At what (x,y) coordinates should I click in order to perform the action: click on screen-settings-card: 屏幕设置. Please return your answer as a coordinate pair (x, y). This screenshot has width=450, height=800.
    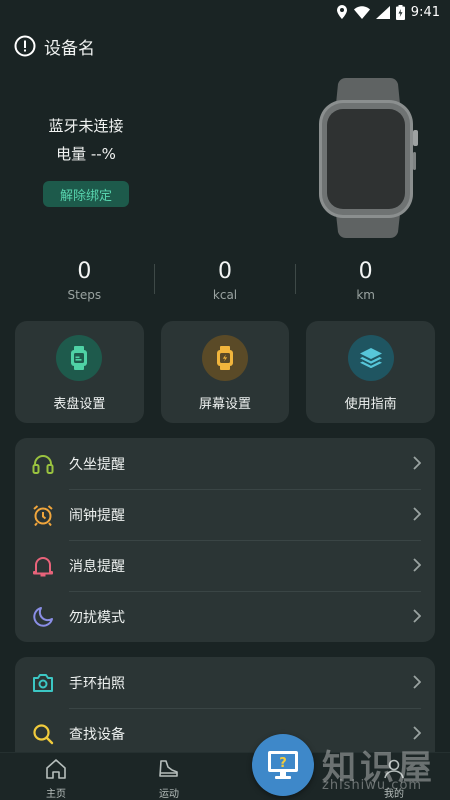
    Looking at the image, I should click on (225, 372).